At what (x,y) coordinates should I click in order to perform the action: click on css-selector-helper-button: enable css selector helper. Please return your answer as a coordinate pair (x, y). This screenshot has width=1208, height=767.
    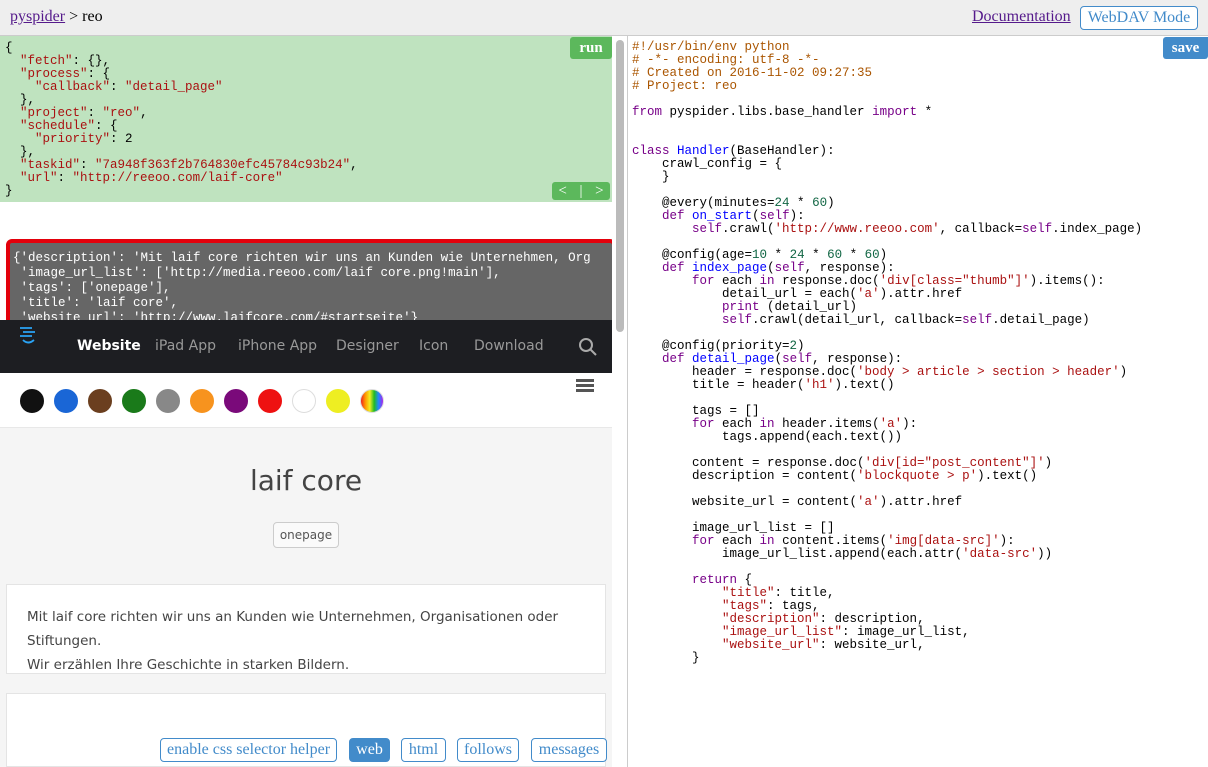
    Looking at the image, I should click on (248, 750).